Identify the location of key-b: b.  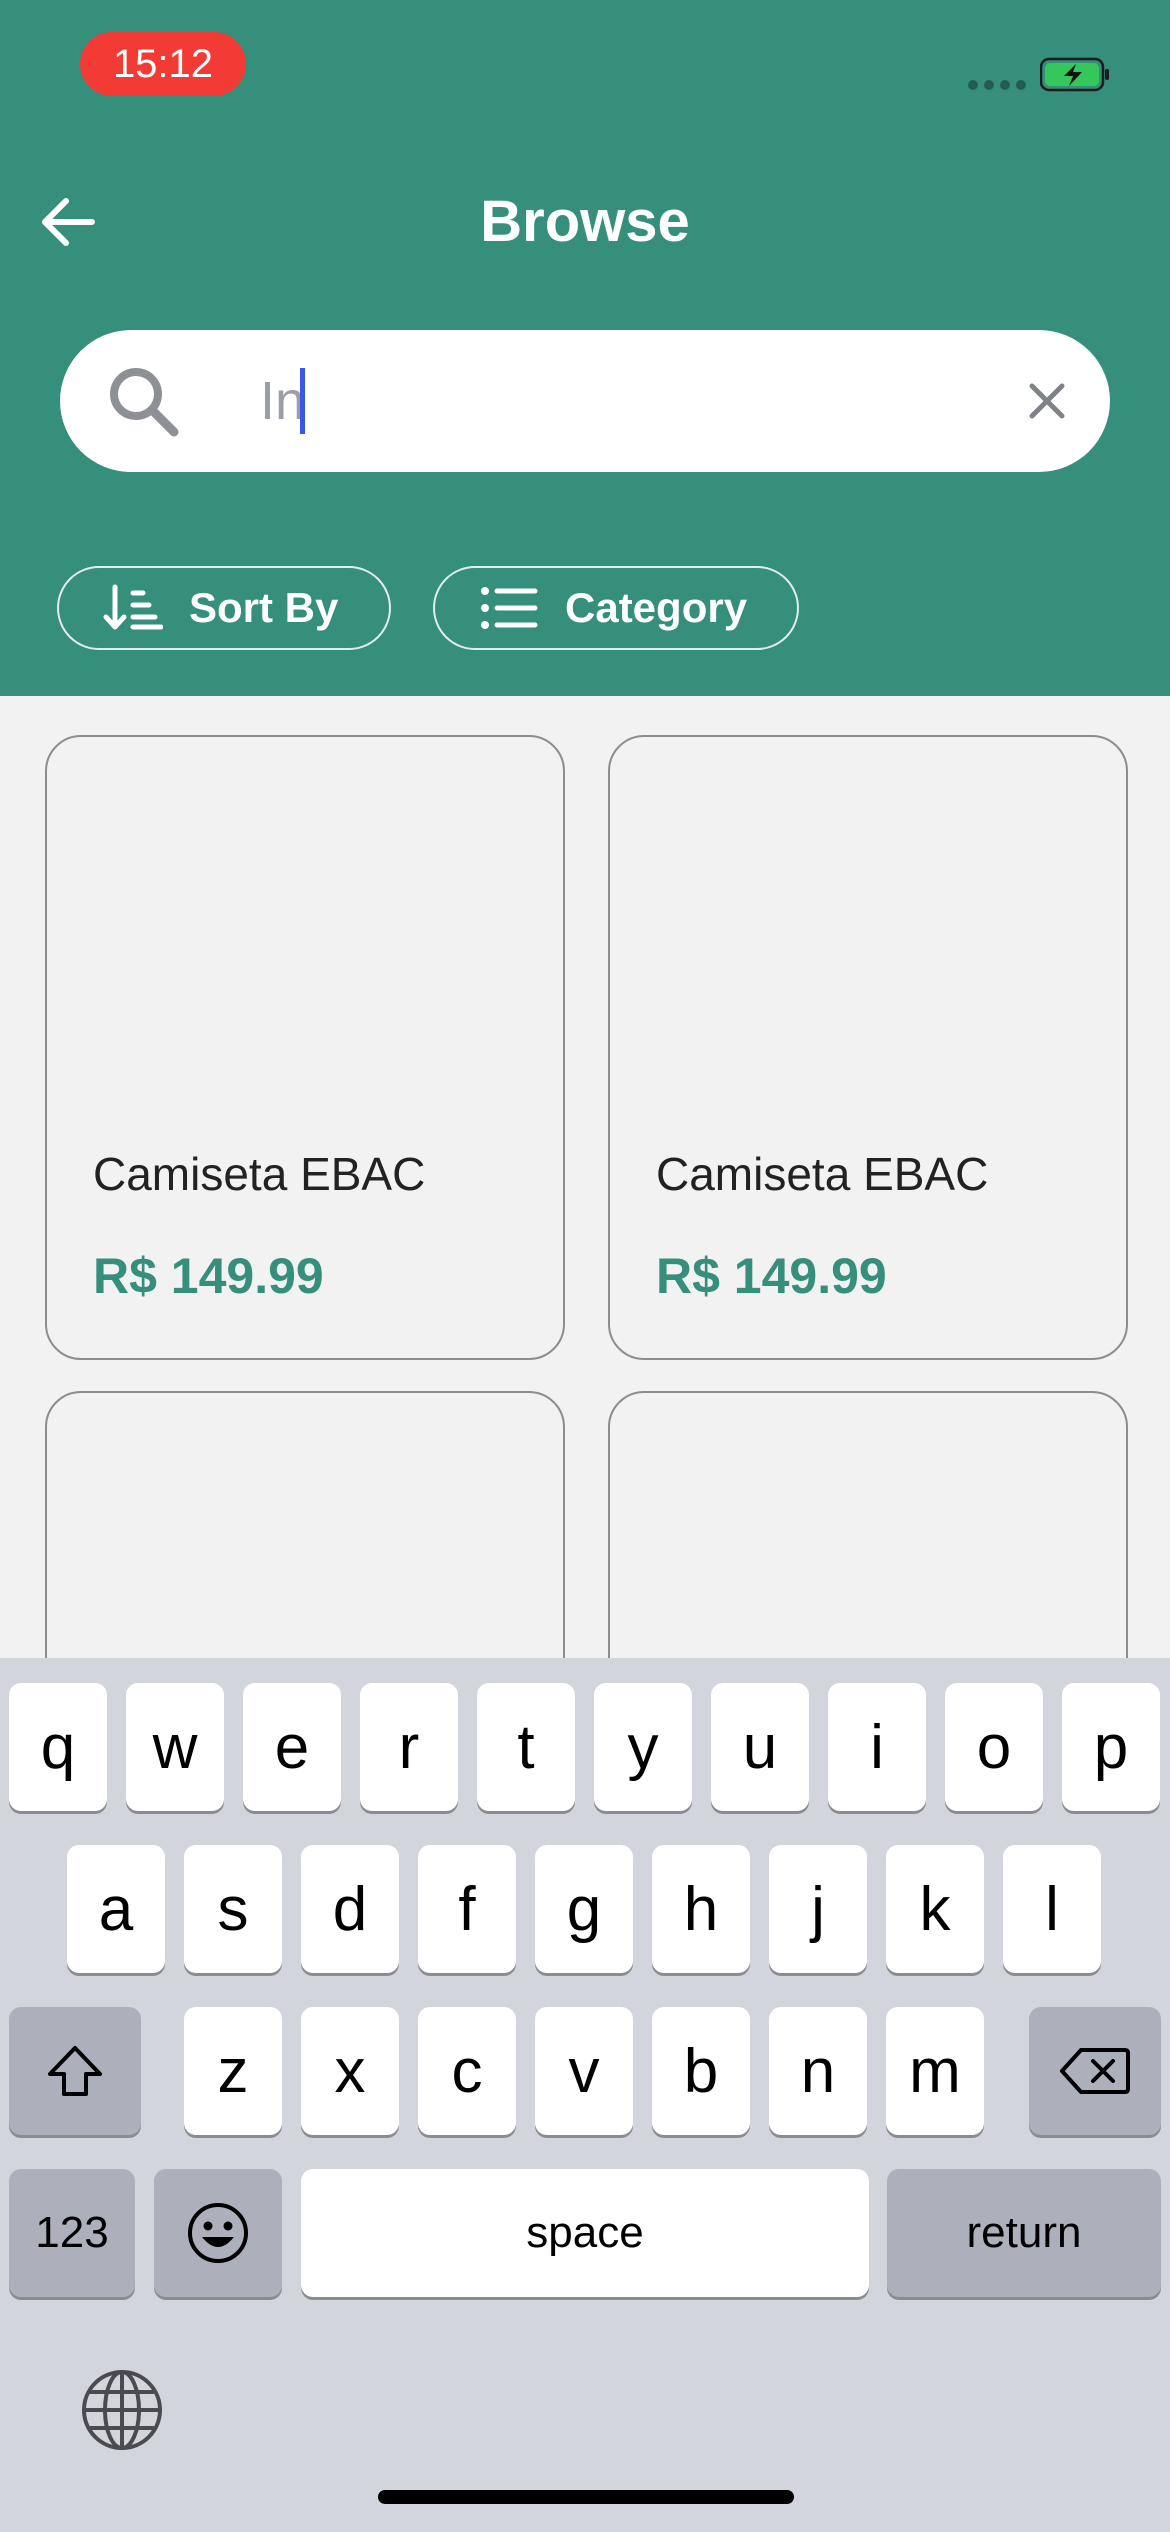
(701, 2071).